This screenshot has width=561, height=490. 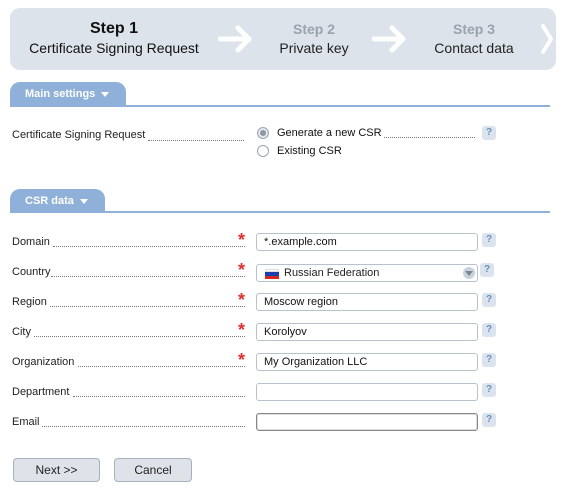 What do you see at coordinates (43, 362) in the screenshot?
I see `organization-label: Organization` at bounding box center [43, 362].